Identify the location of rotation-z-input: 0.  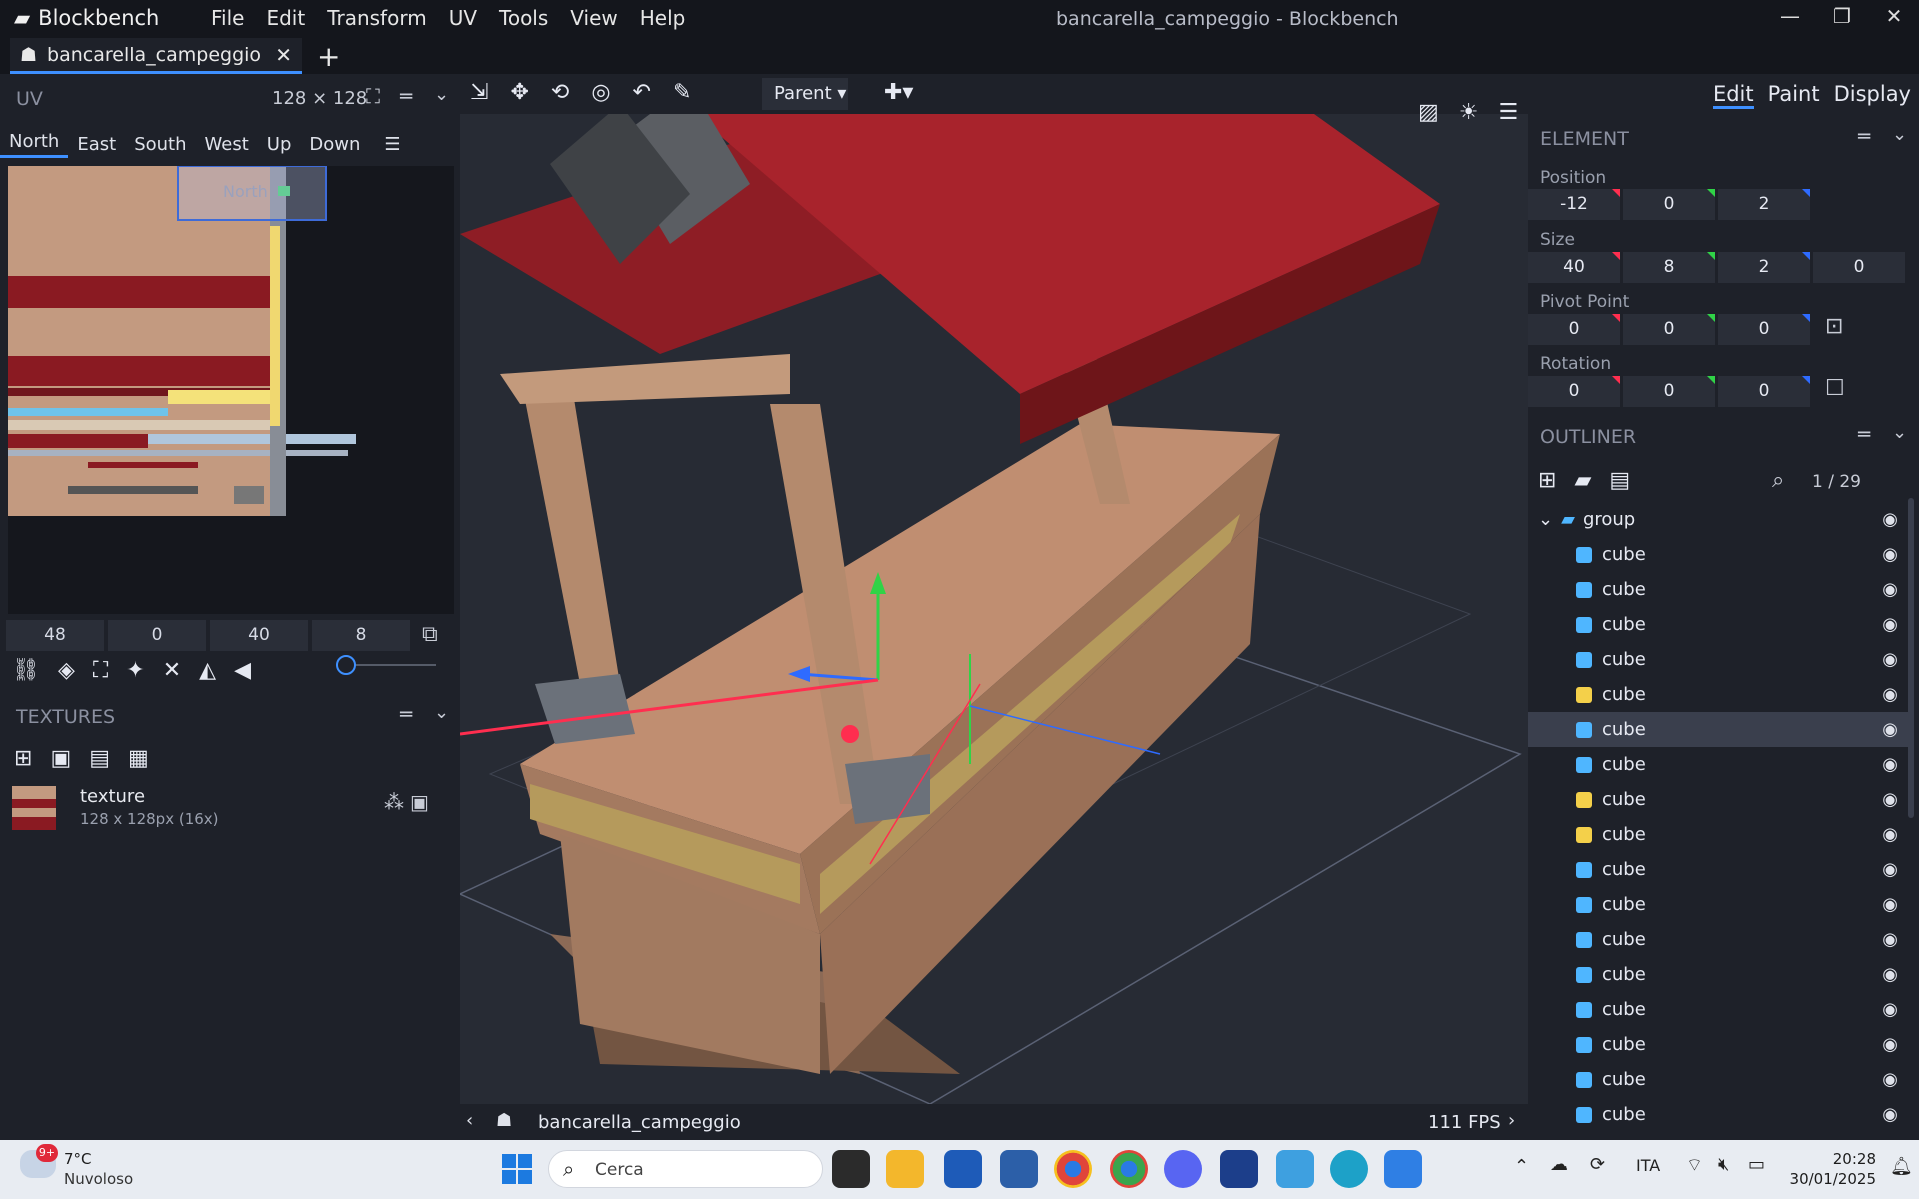
(1764, 391).